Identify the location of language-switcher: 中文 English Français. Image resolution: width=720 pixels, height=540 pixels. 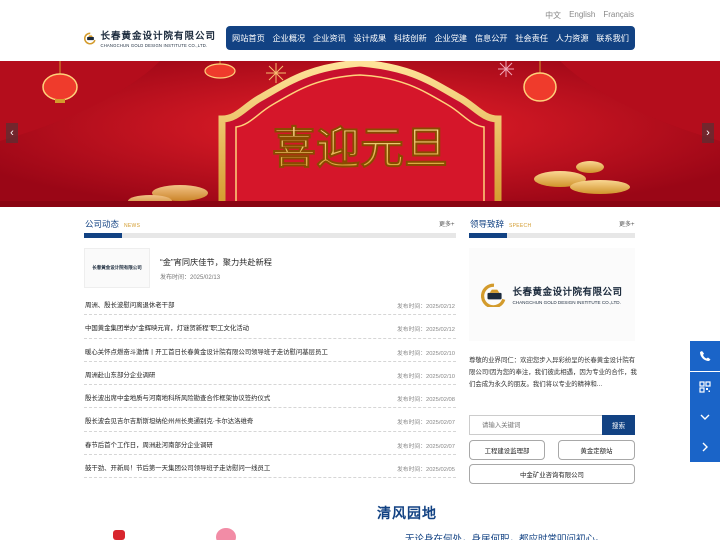
(589, 15).